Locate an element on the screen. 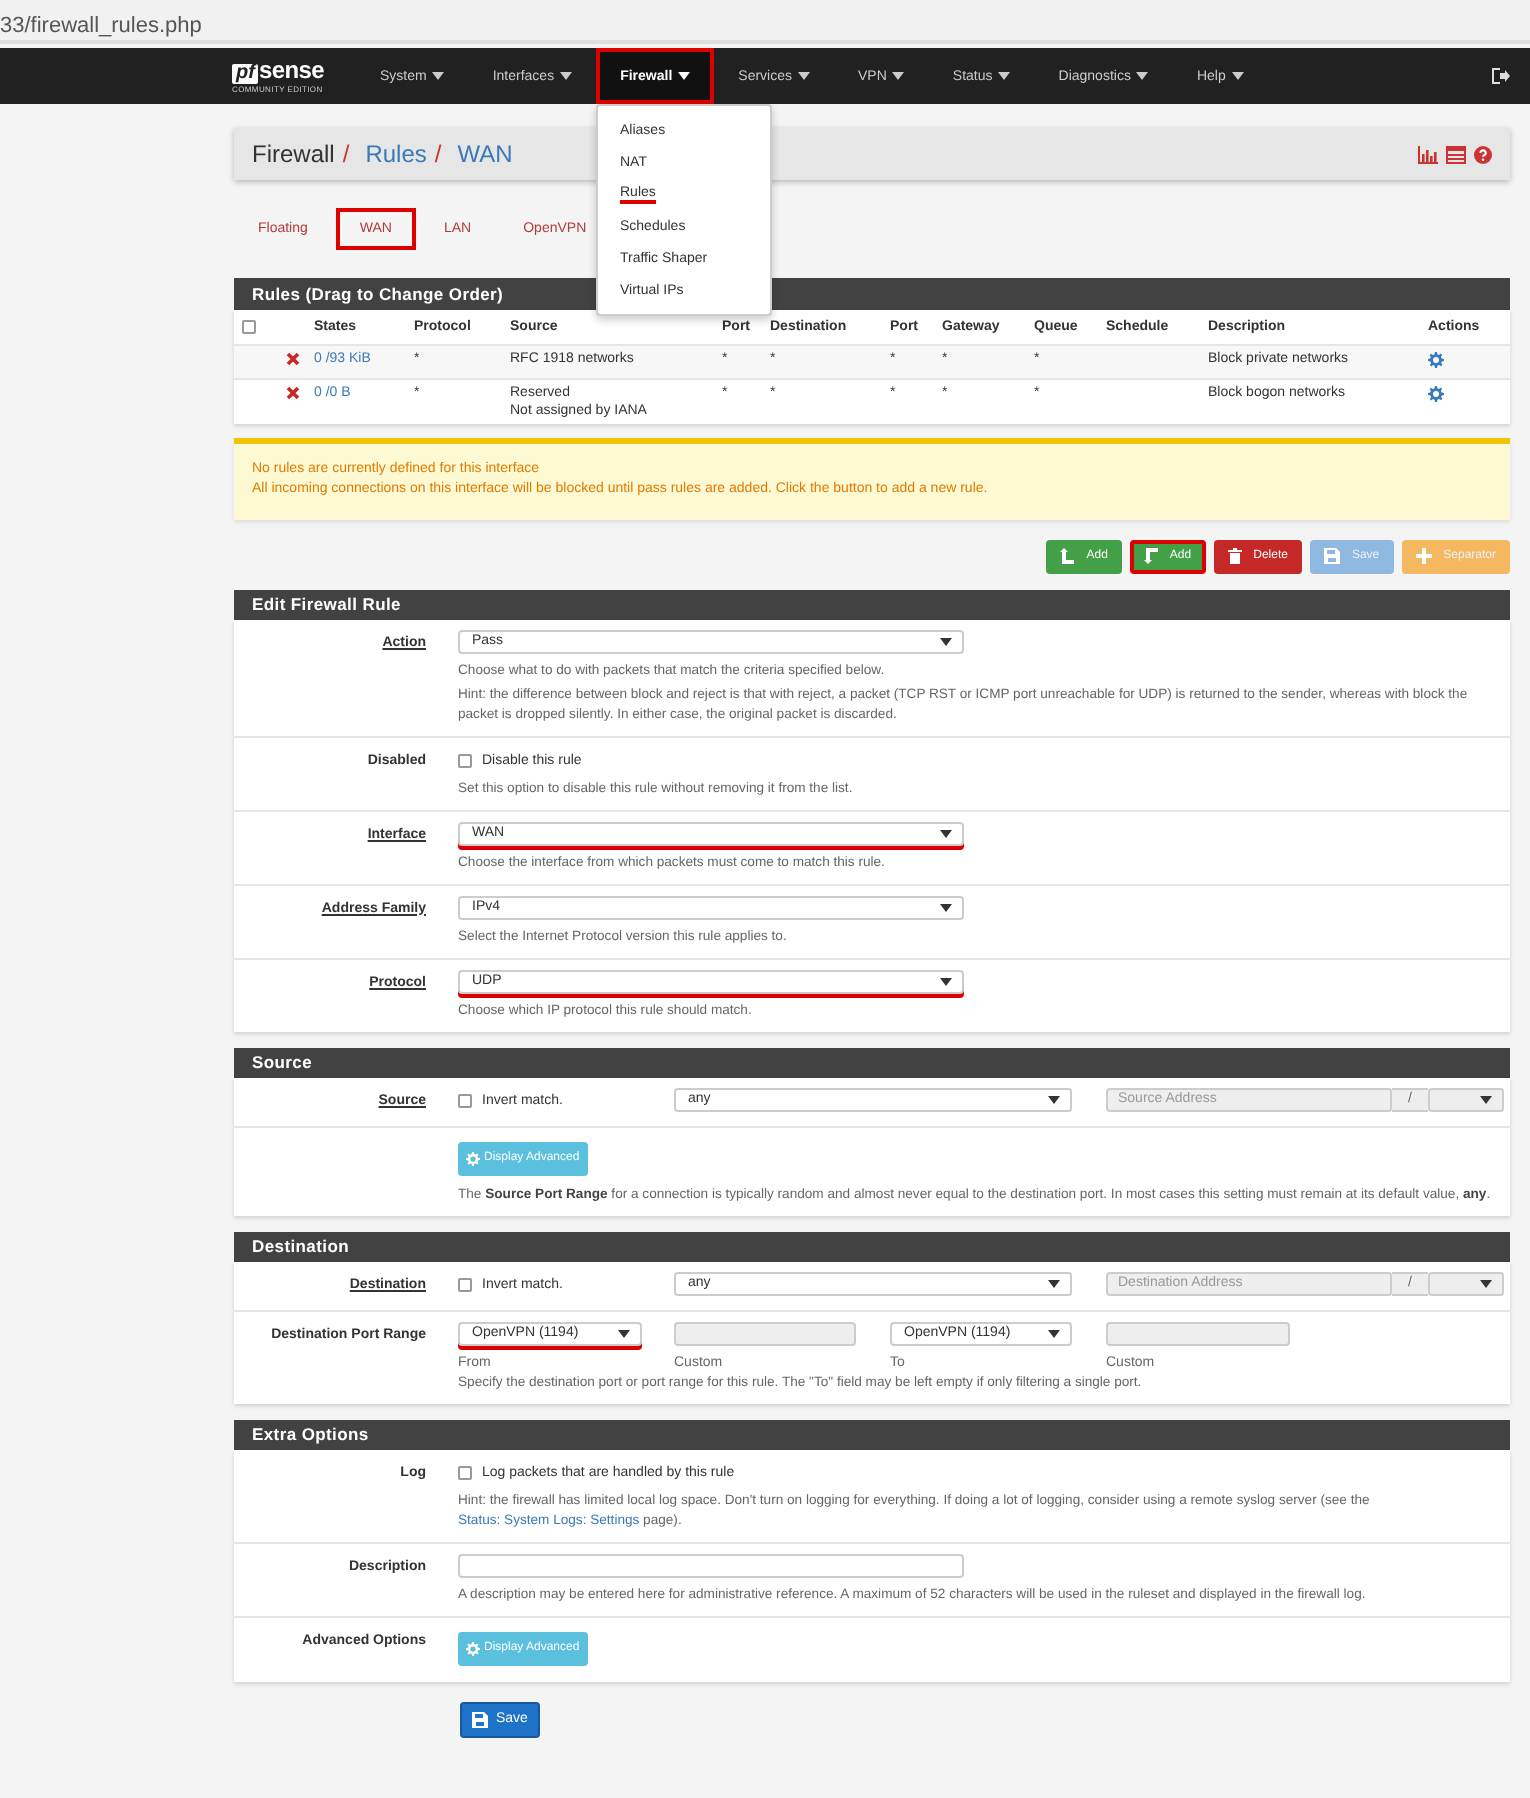  description-field is located at coordinates (711, 1565).